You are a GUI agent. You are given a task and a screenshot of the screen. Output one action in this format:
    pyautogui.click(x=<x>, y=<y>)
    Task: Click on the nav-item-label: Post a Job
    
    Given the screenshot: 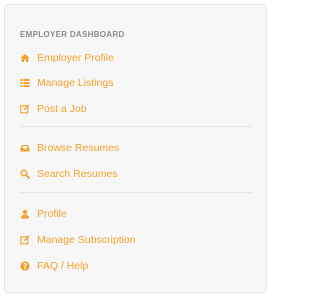 What is the action you would take?
    pyautogui.click(x=62, y=109)
    